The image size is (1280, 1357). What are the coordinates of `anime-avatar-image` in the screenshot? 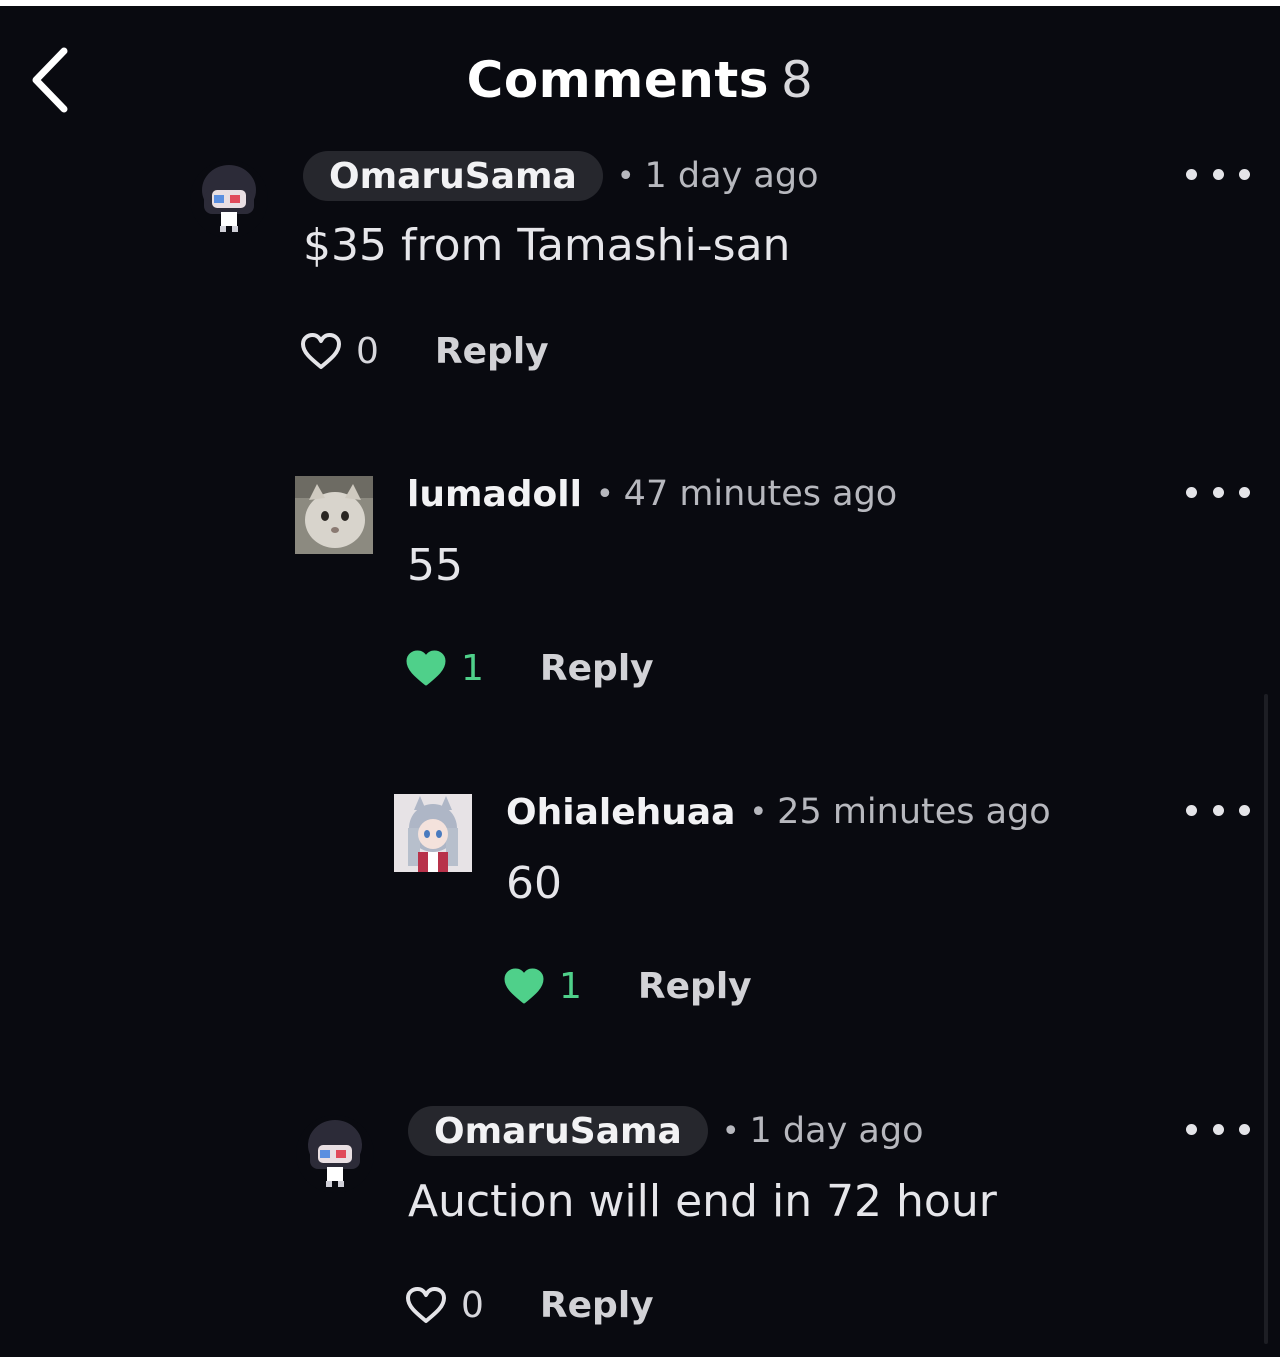 It's located at (433, 833).